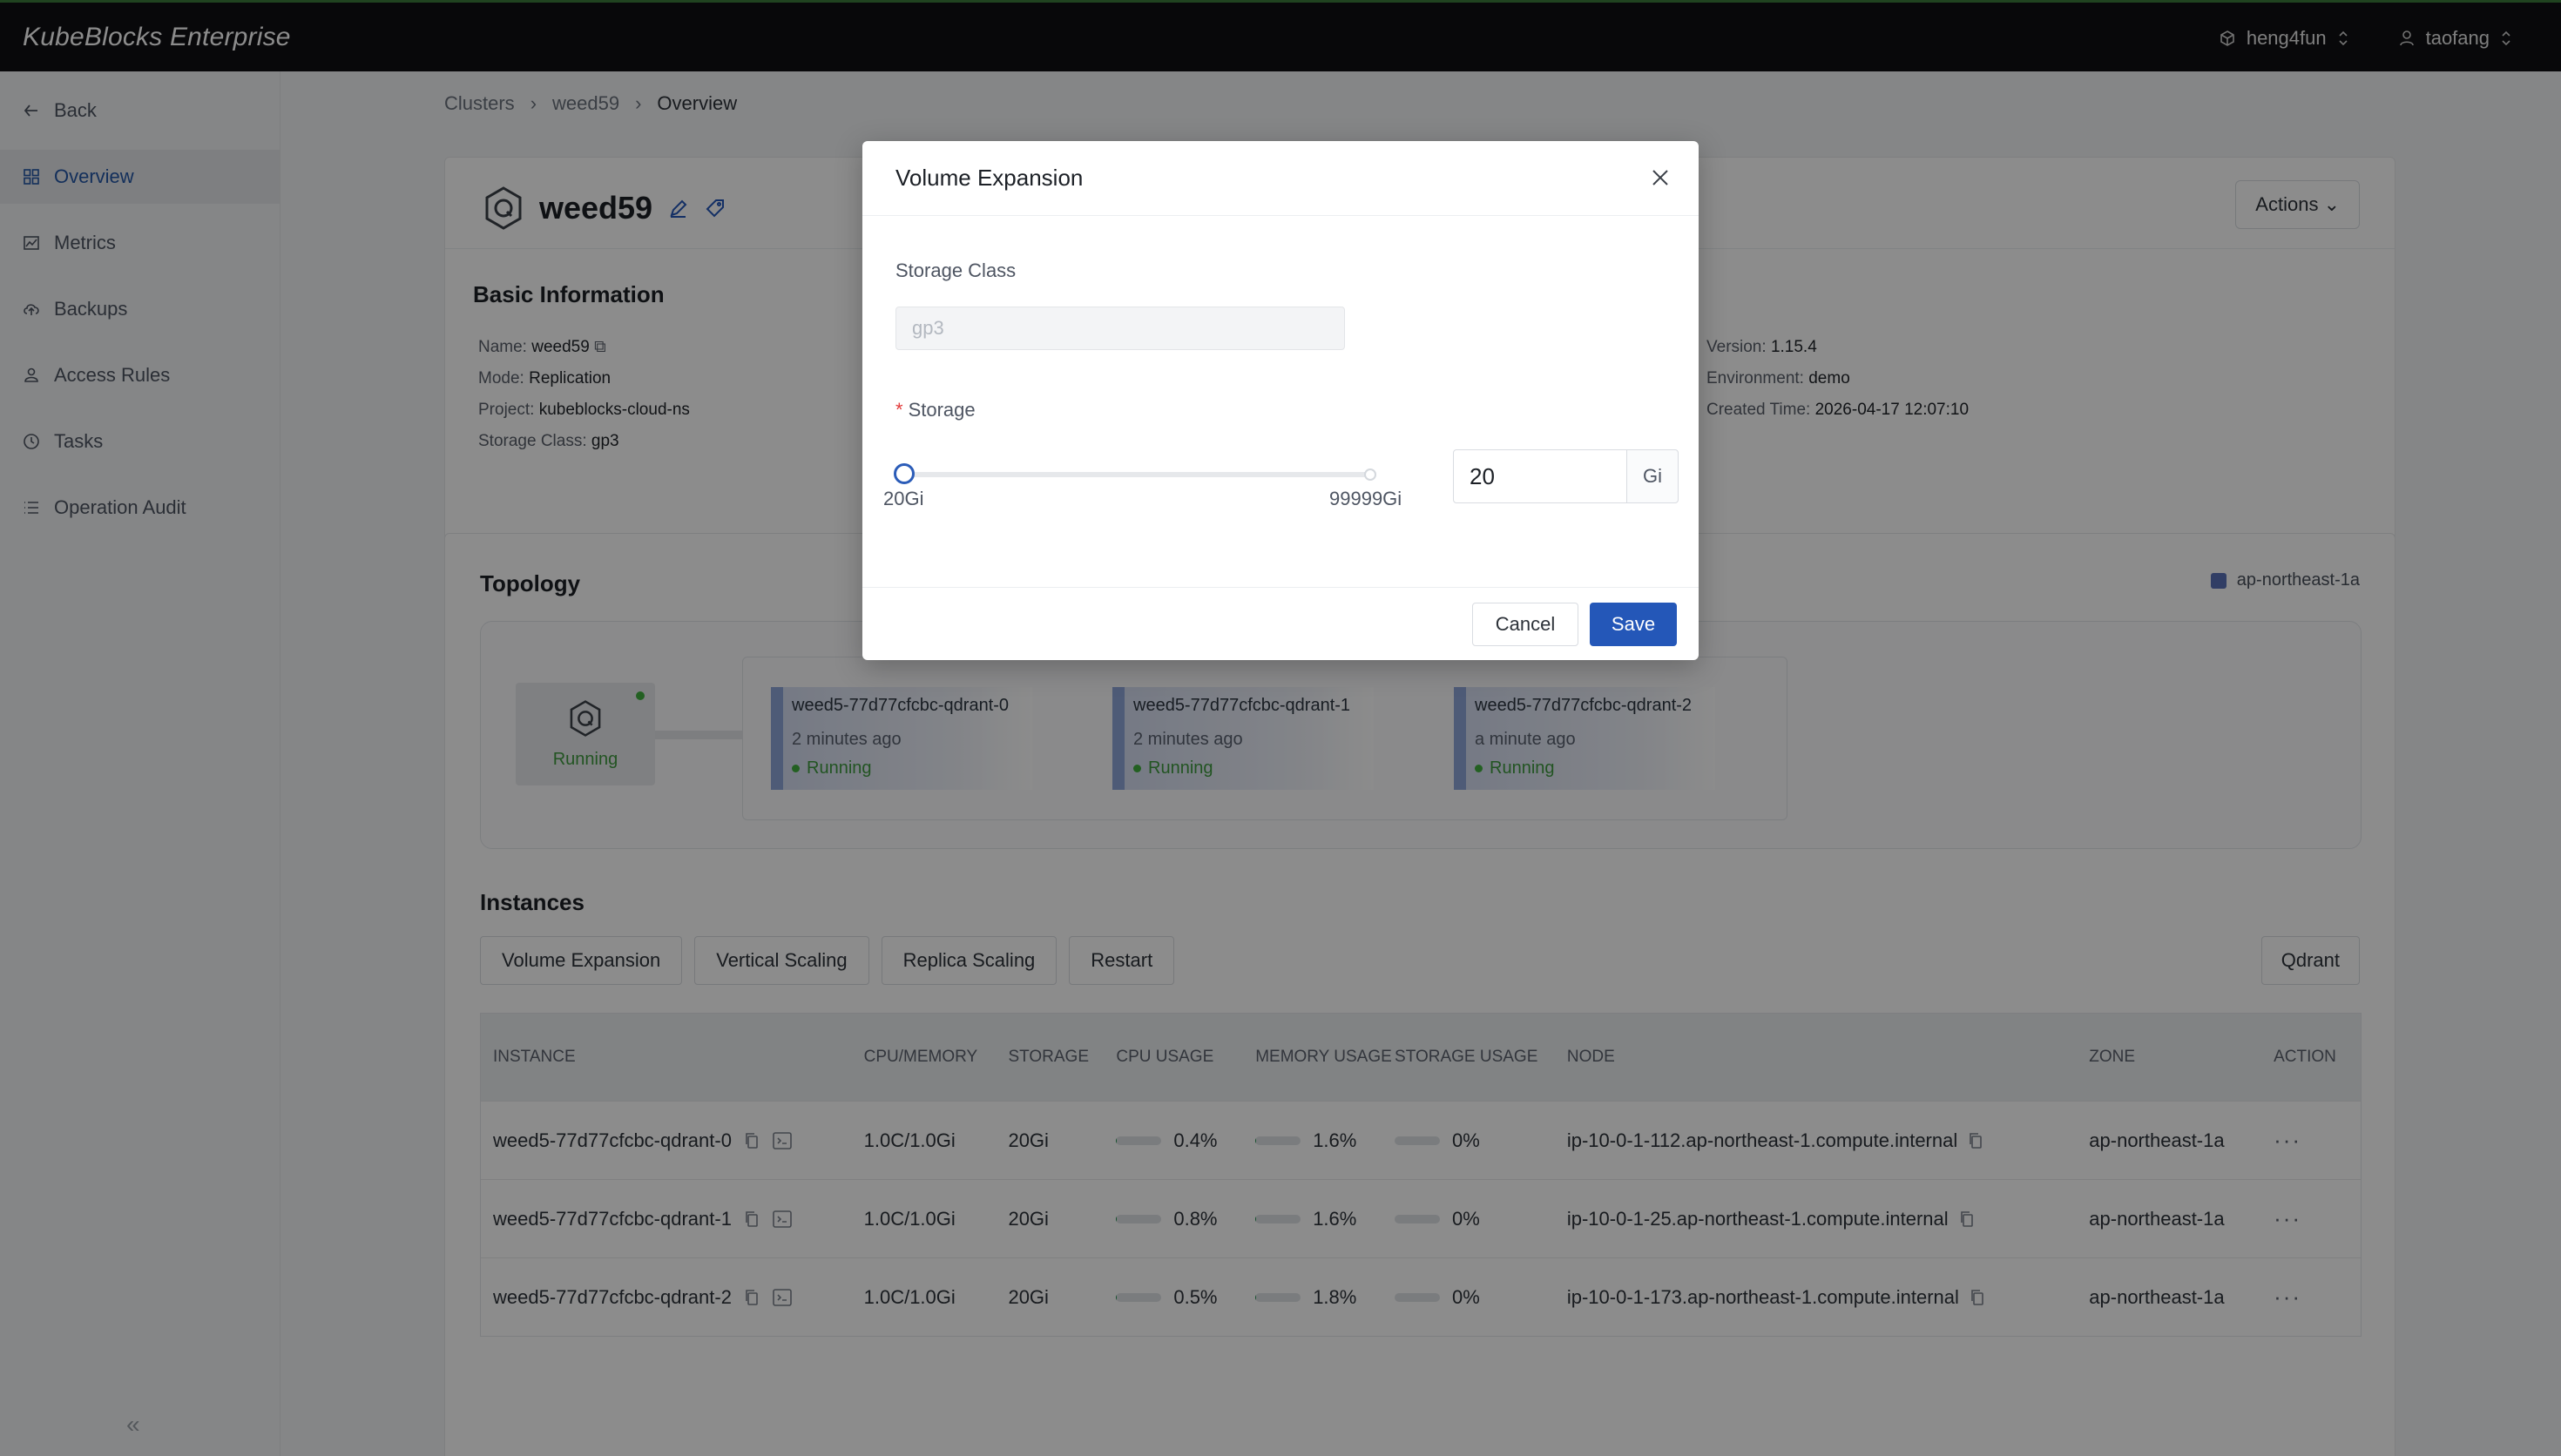  I want to click on slider-max-dot, so click(1370, 474).